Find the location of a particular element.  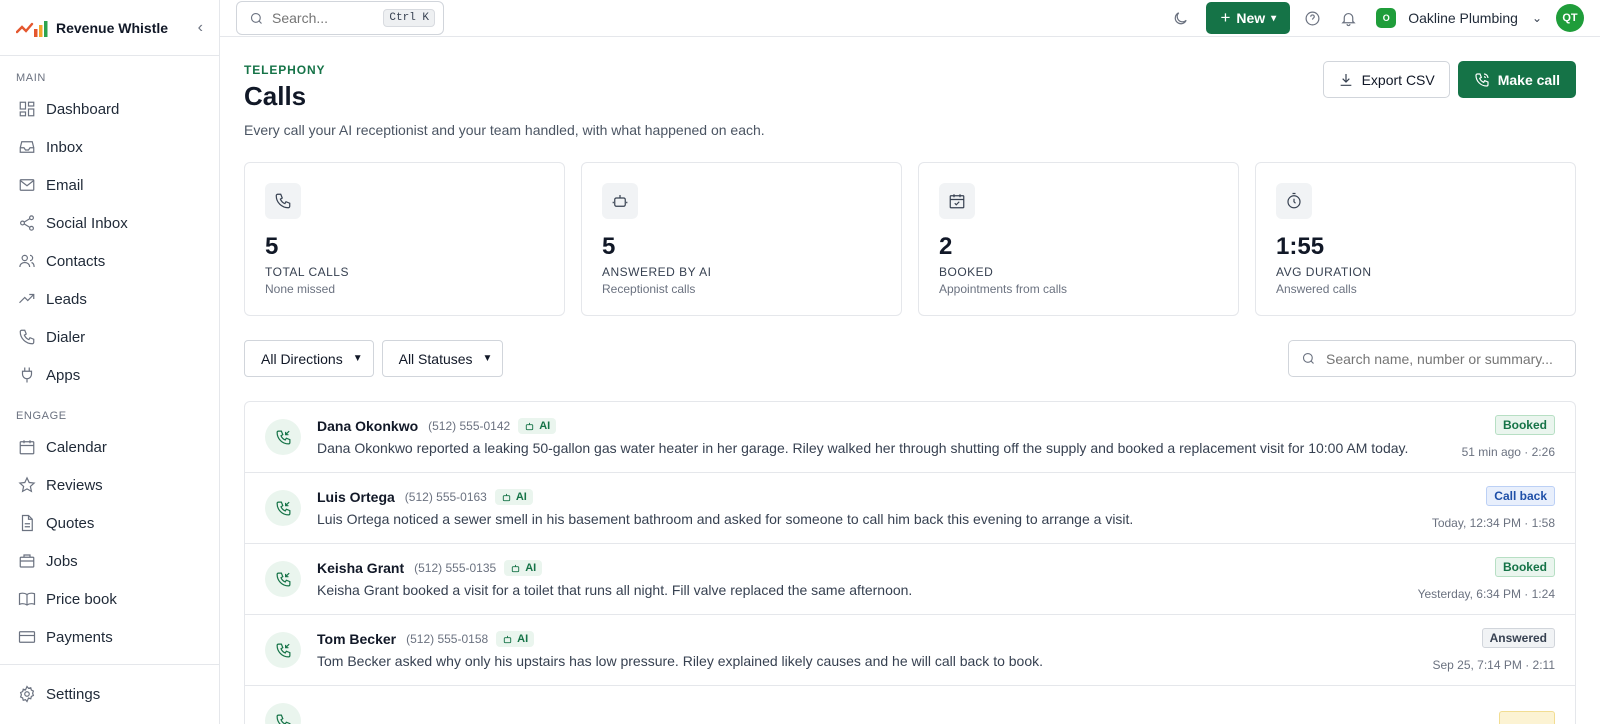

stat-label: AVG DURATION is located at coordinates (1324, 272).